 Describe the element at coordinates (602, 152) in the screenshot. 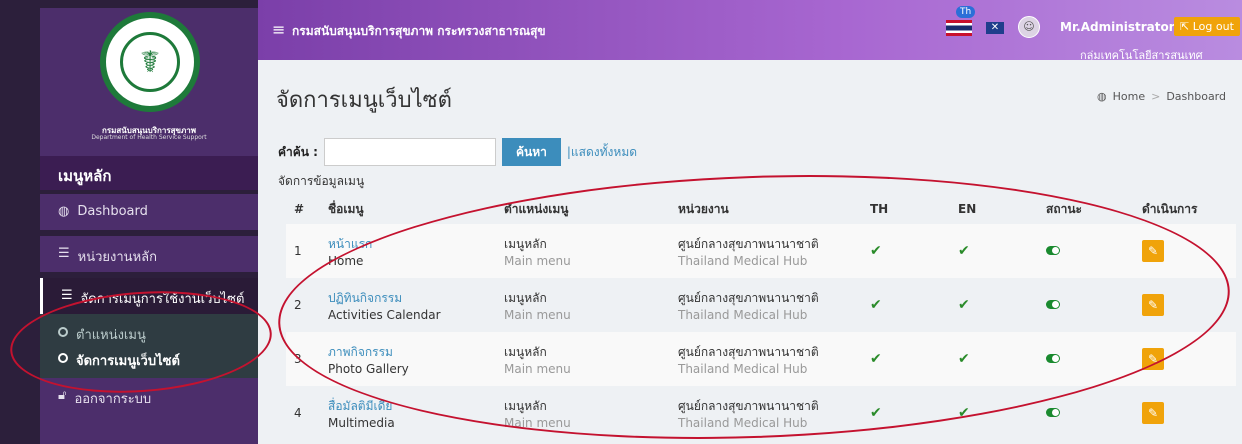

I see `show-all-link: |แสดงทั้งหมด` at that location.